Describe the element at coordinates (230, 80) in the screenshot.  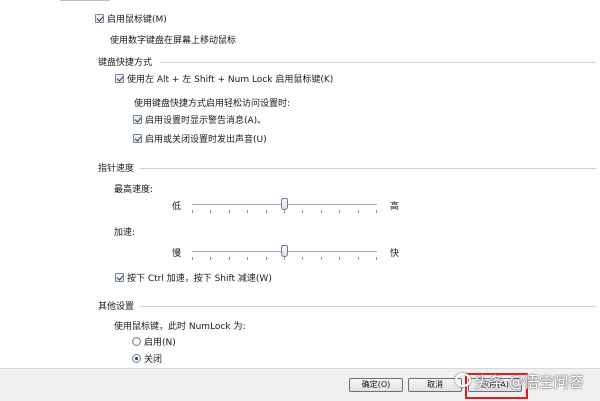
I see `shortcut-enable-label: 使用左 Alt + 左 Shift + Num Lock 启用鼠标键(K)` at that location.